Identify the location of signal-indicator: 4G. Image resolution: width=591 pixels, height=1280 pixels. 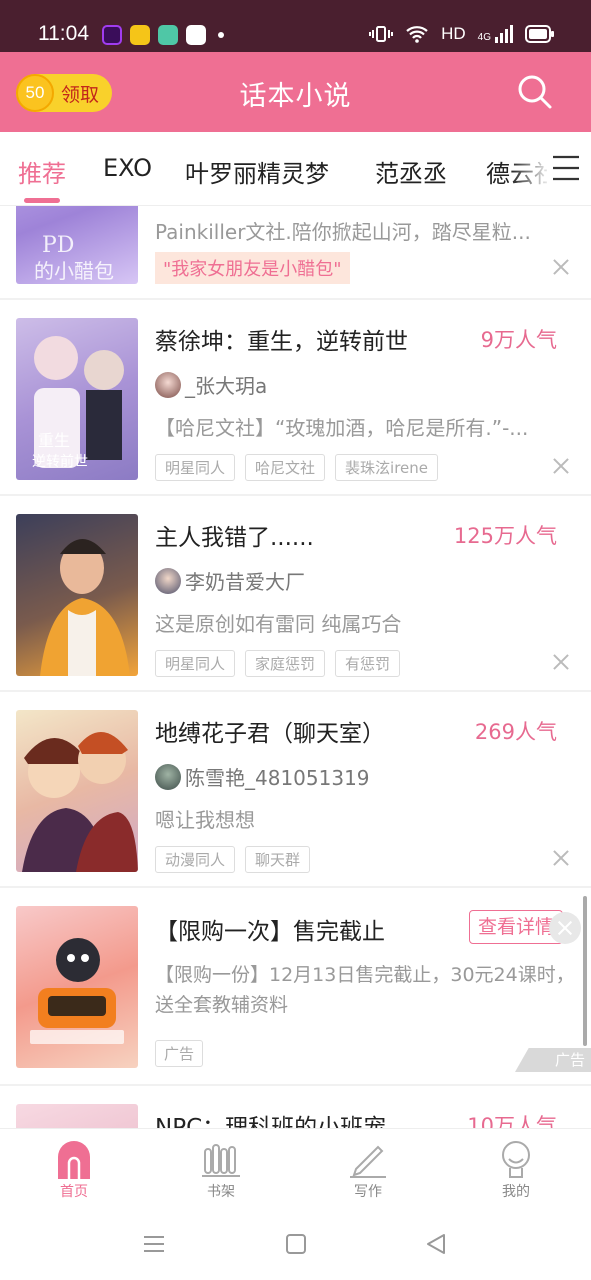
(495, 34).